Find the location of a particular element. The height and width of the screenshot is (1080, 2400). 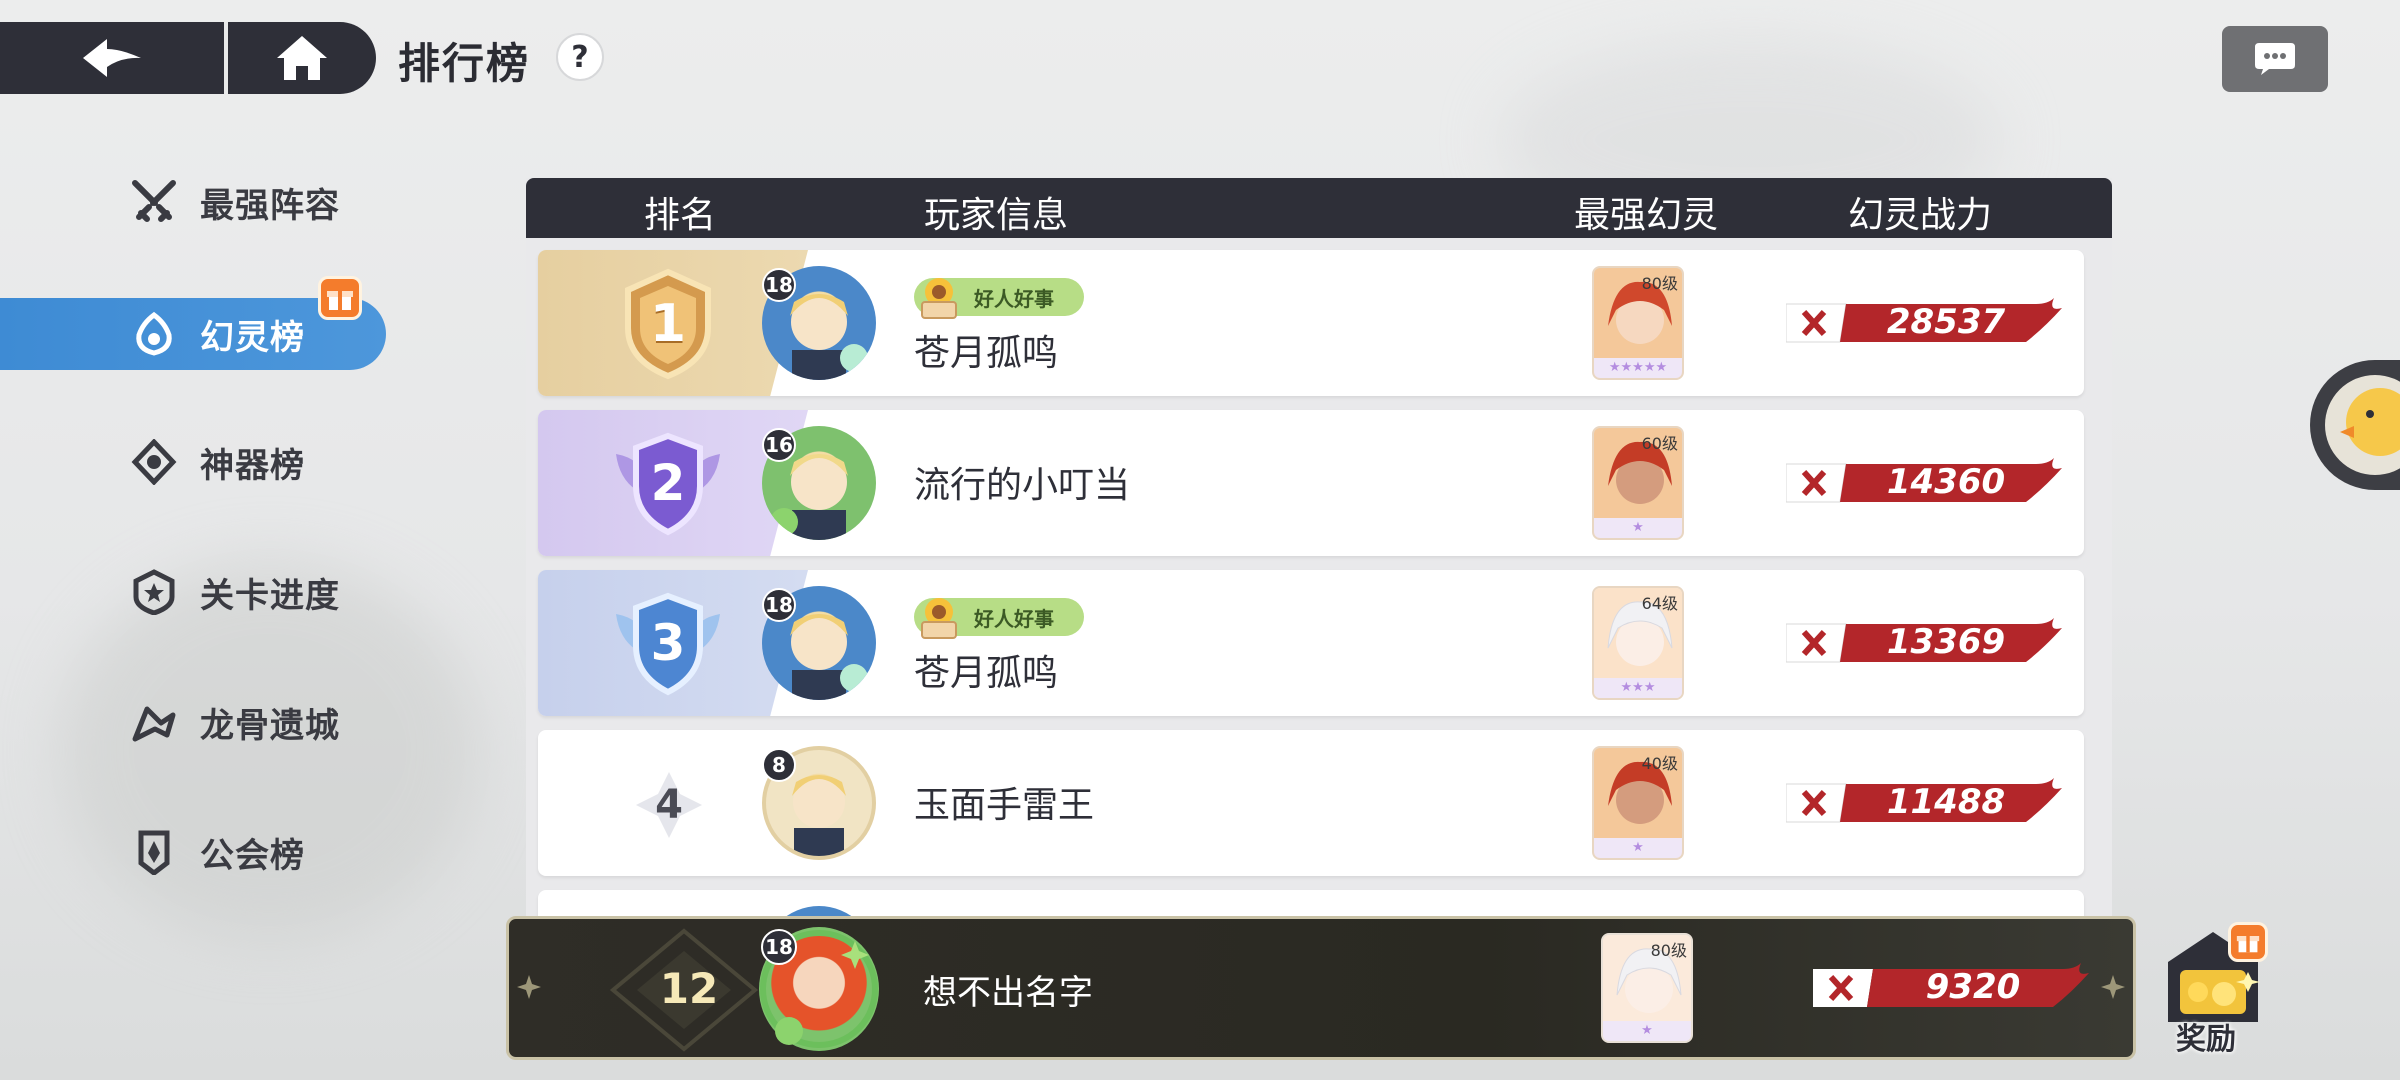

rank-plain: 4 is located at coordinates (669, 805).